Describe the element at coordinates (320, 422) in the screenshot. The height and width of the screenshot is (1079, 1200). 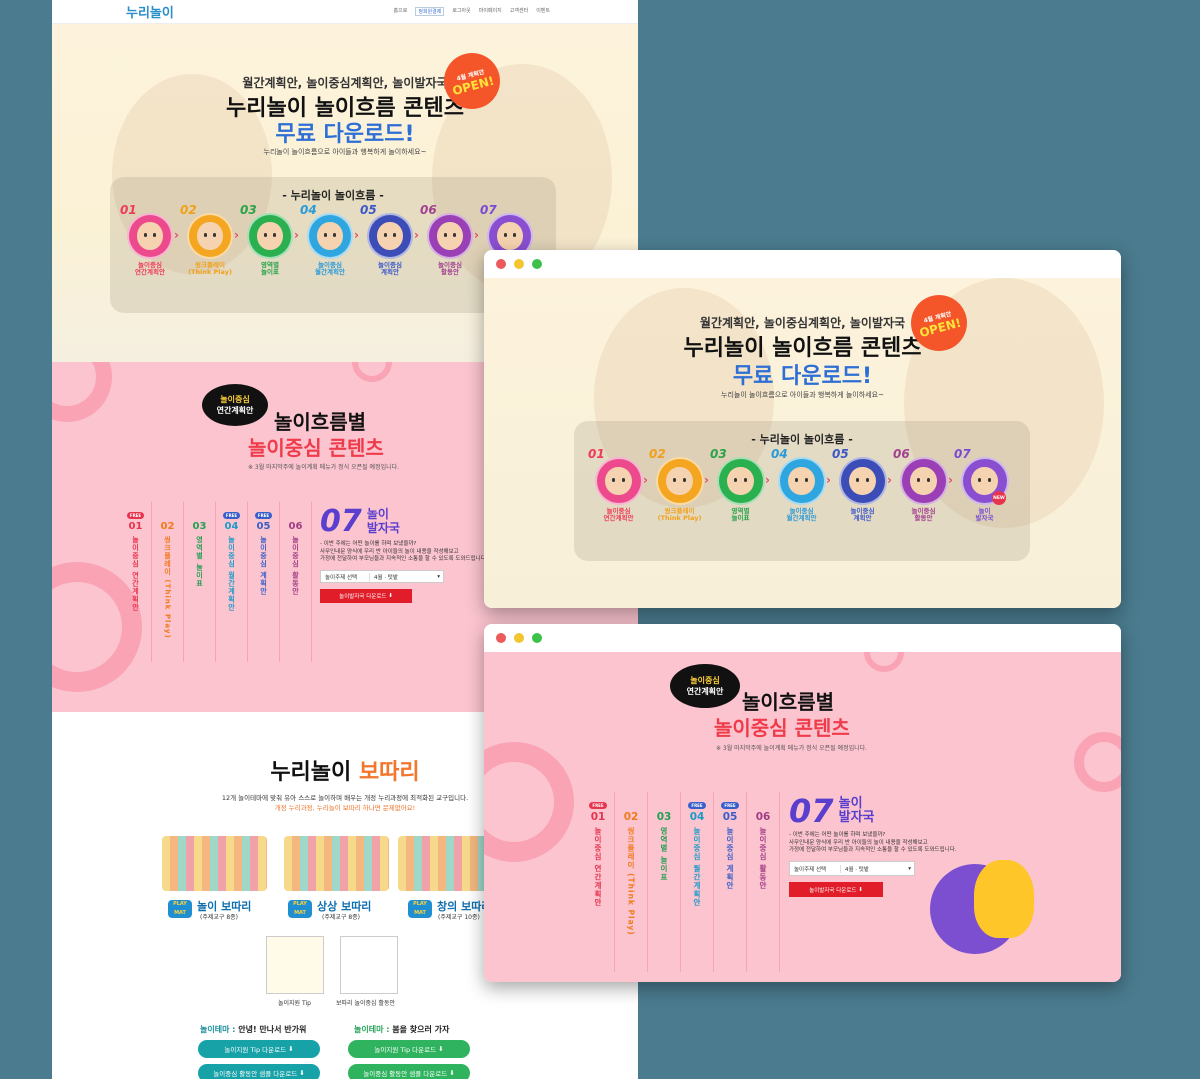
I see `content-title: 놀이흐름별` at that location.